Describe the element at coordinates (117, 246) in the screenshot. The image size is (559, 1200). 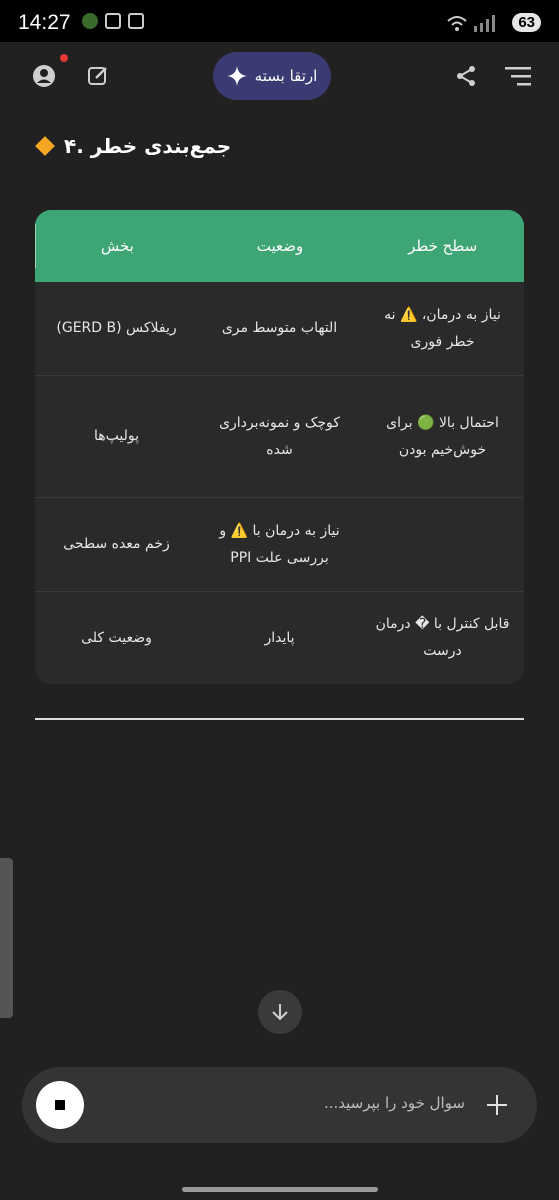
I see `header-part: بخش` at that location.